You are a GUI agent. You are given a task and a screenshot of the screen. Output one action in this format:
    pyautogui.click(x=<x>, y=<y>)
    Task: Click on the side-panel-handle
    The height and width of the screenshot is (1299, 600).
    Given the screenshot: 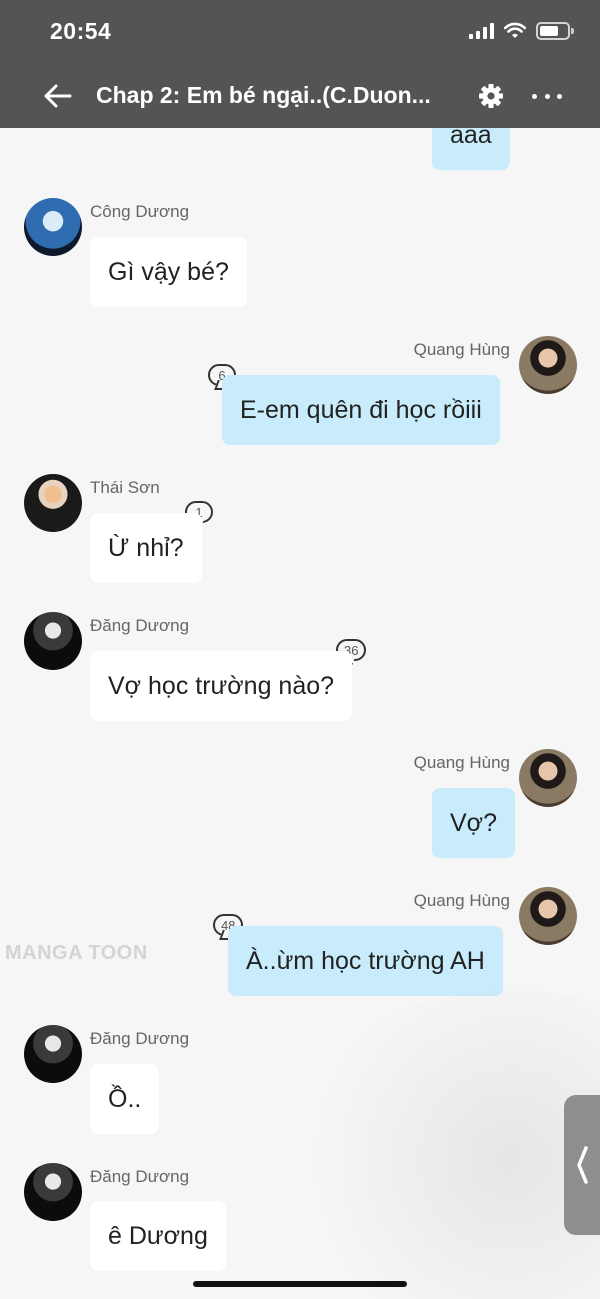 What is the action you would take?
    pyautogui.click(x=582, y=1165)
    